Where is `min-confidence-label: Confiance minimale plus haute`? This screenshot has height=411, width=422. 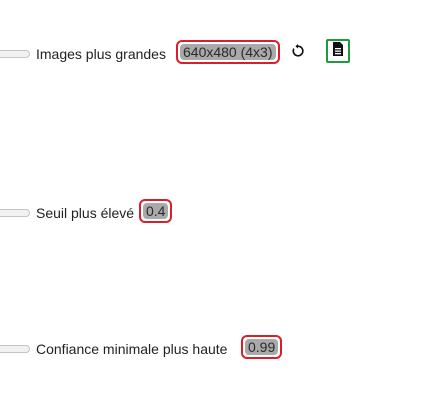 min-confidence-label: Confiance minimale plus haute is located at coordinates (132, 349).